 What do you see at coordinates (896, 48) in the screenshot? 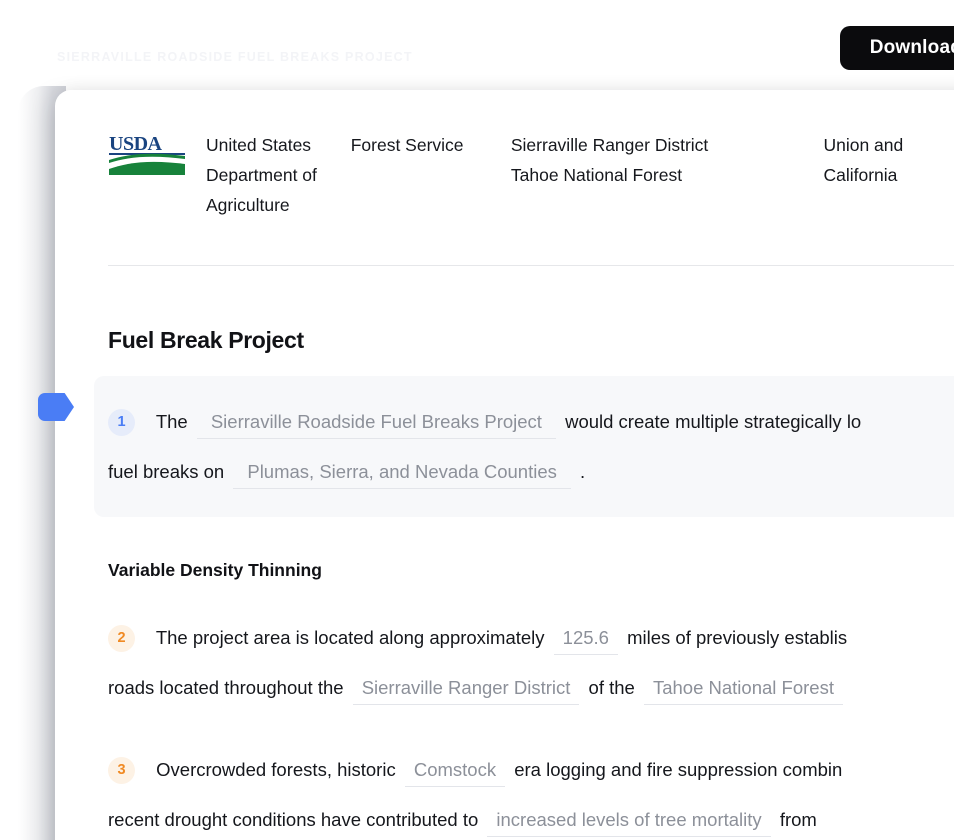
I see `download-button: Download` at bounding box center [896, 48].